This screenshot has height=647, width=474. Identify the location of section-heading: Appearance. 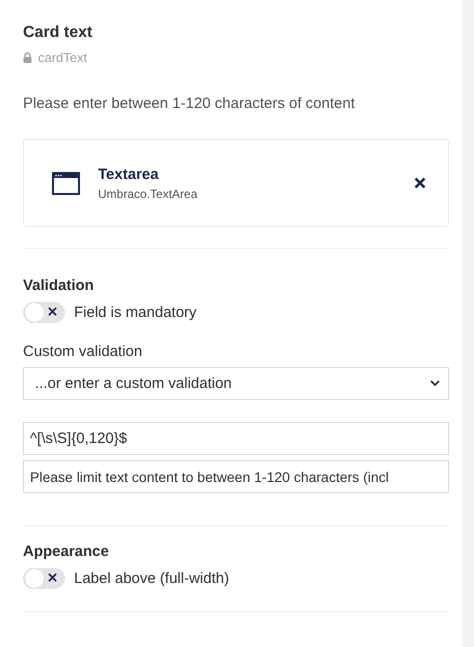
(66, 551).